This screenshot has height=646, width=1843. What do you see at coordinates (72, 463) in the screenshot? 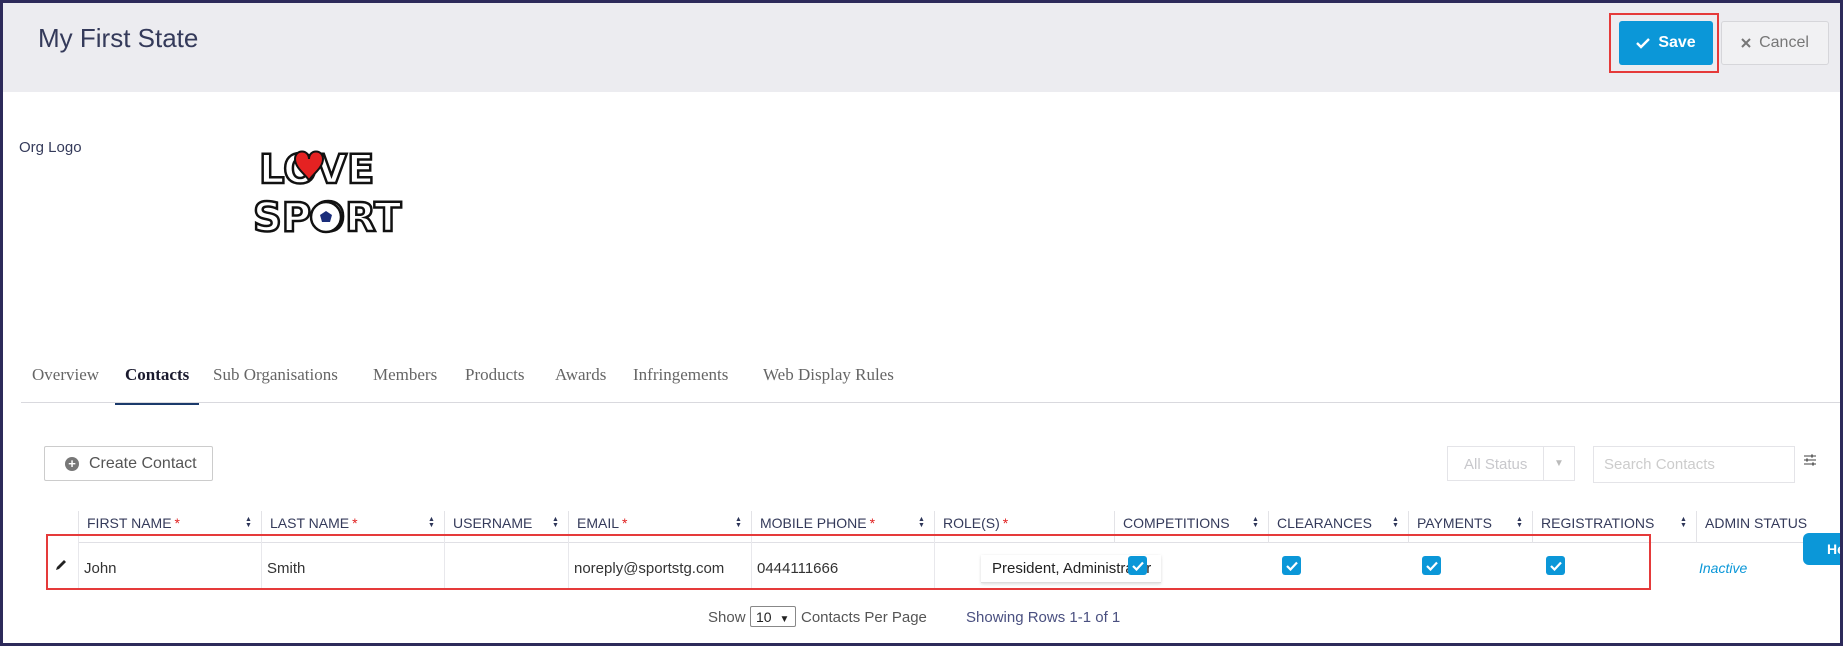
I see `plus-circle-icon: +` at bounding box center [72, 463].